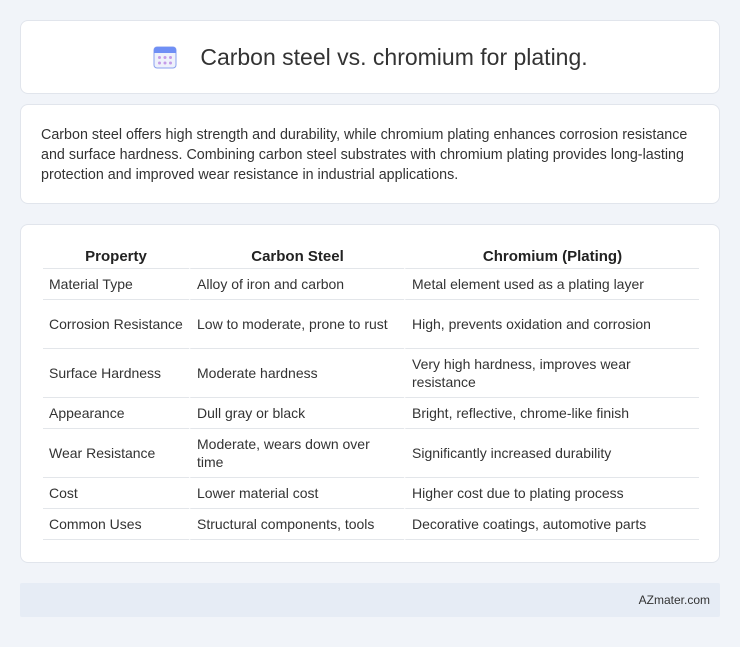  I want to click on table-header-row: Property Carbon Steel Chromium (Plating), so click(371, 257).